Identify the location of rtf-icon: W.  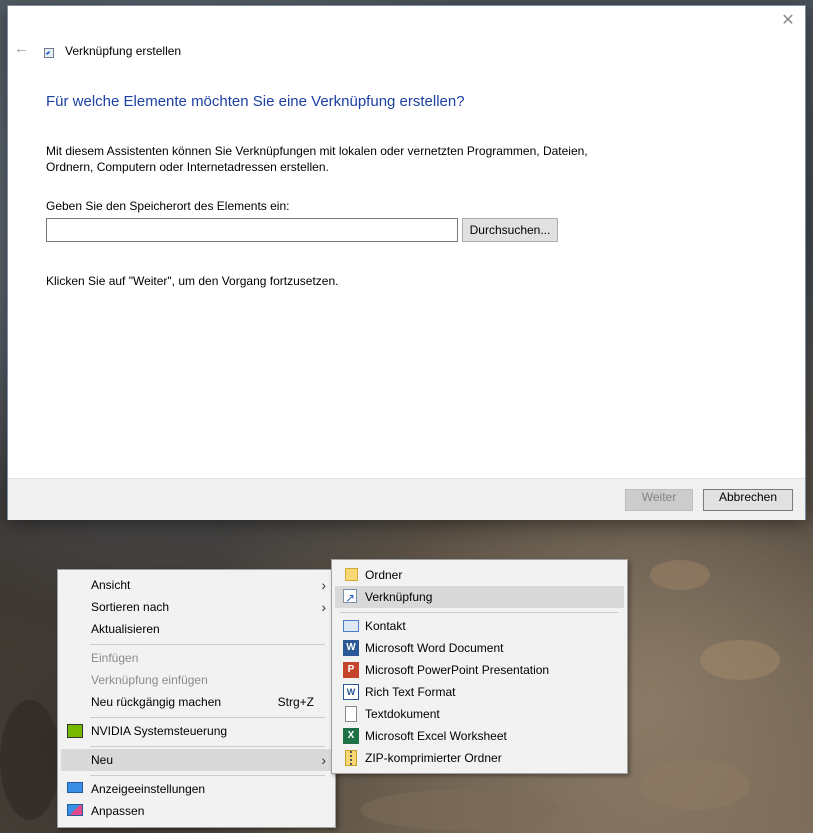
(351, 692).